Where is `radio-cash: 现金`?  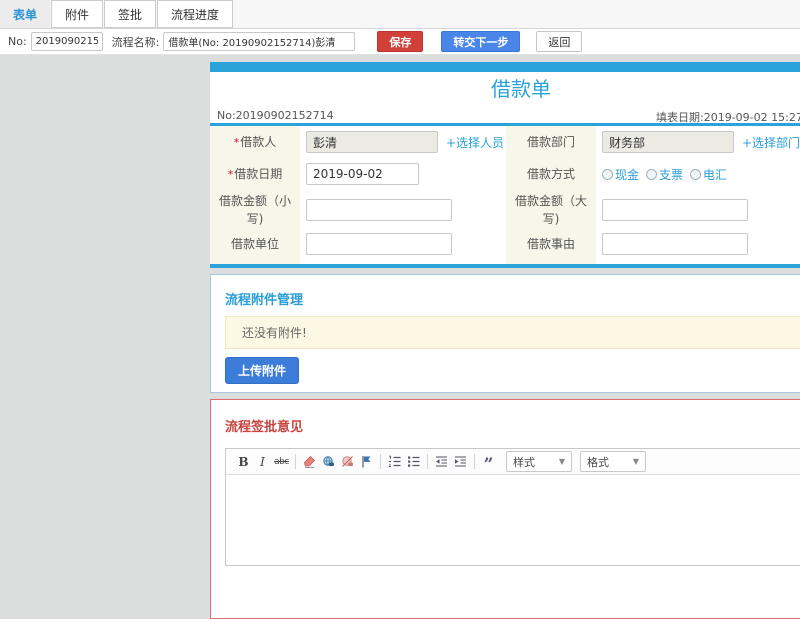 radio-cash: 现金 is located at coordinates (620, 174).